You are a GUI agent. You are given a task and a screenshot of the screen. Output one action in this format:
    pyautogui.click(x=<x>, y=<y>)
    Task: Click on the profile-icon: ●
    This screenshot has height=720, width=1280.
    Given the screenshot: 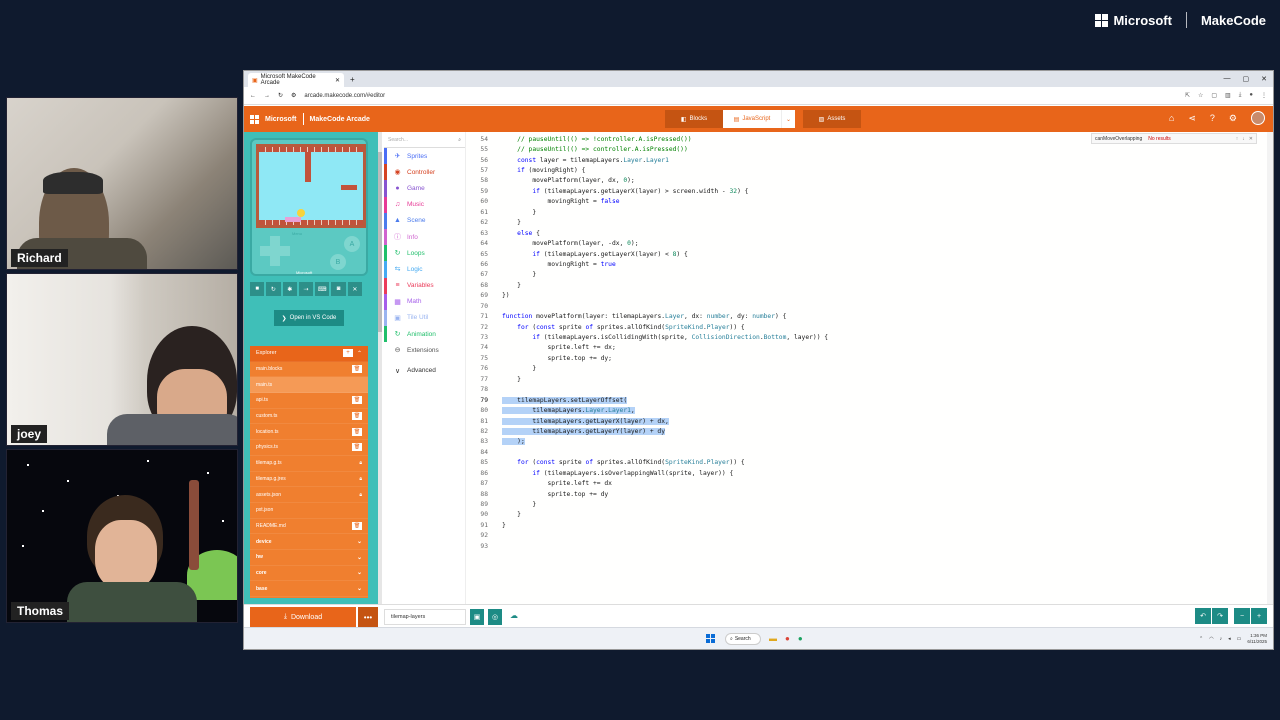 What is the action you would take?
    pyautogui.click(x=1251, y=95)
    